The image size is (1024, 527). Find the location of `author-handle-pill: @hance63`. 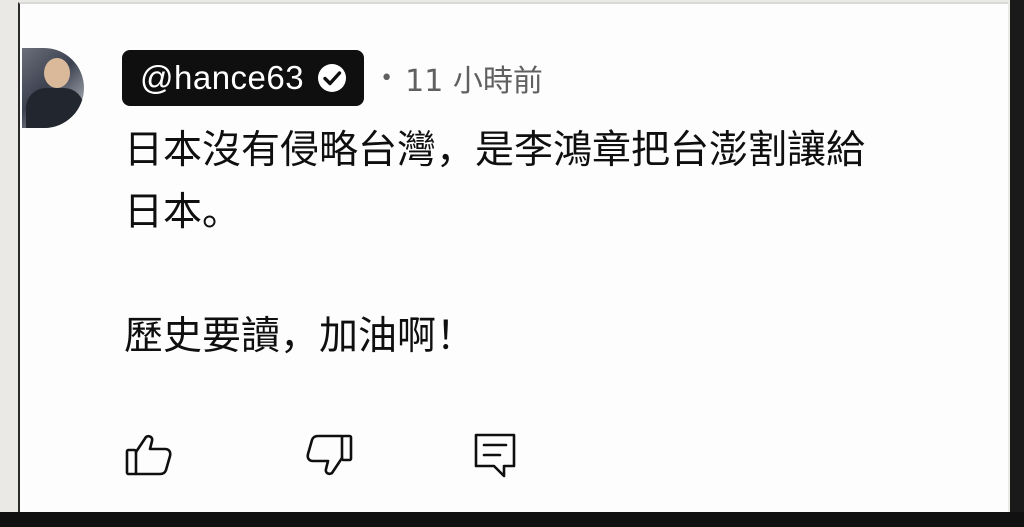

author-handle-pill: @hance63 is located at coordinates (243, 78).